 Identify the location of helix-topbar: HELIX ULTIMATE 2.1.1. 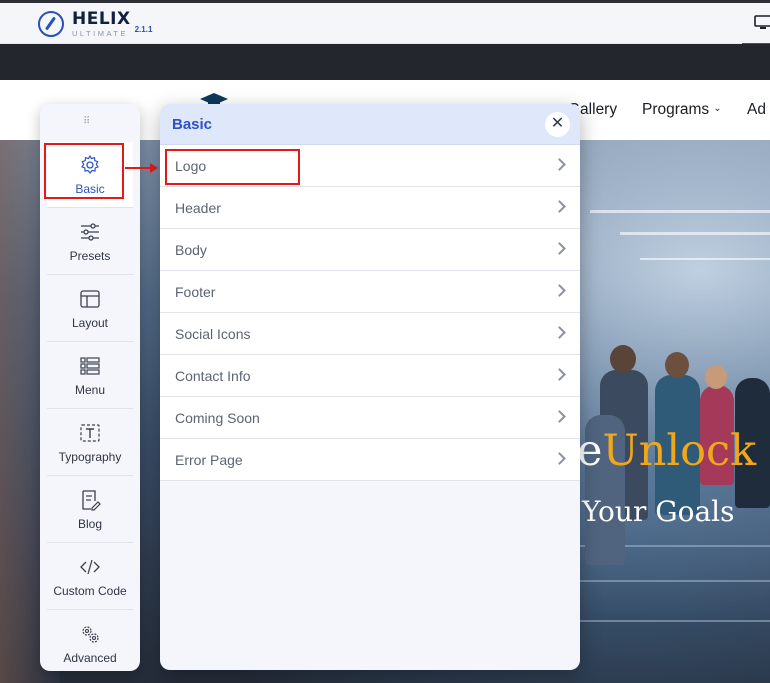
(385, 22).